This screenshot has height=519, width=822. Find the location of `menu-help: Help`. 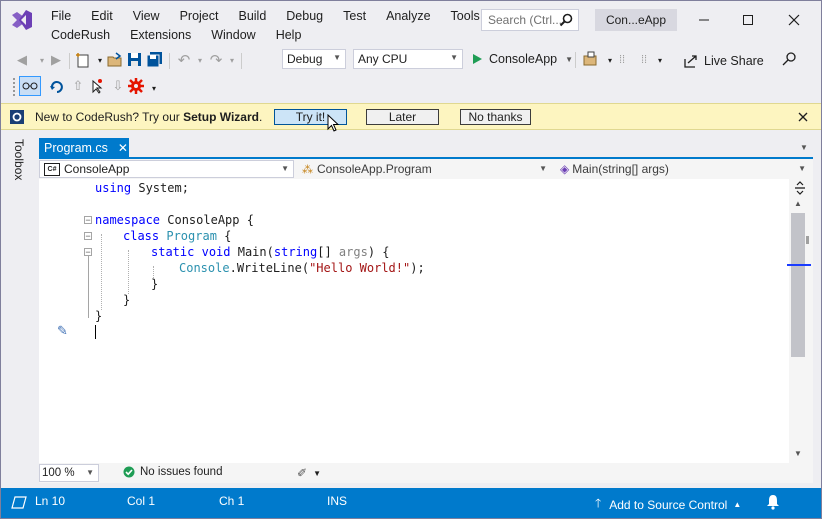

menu-help: Help is located at coordinates (289, 35).